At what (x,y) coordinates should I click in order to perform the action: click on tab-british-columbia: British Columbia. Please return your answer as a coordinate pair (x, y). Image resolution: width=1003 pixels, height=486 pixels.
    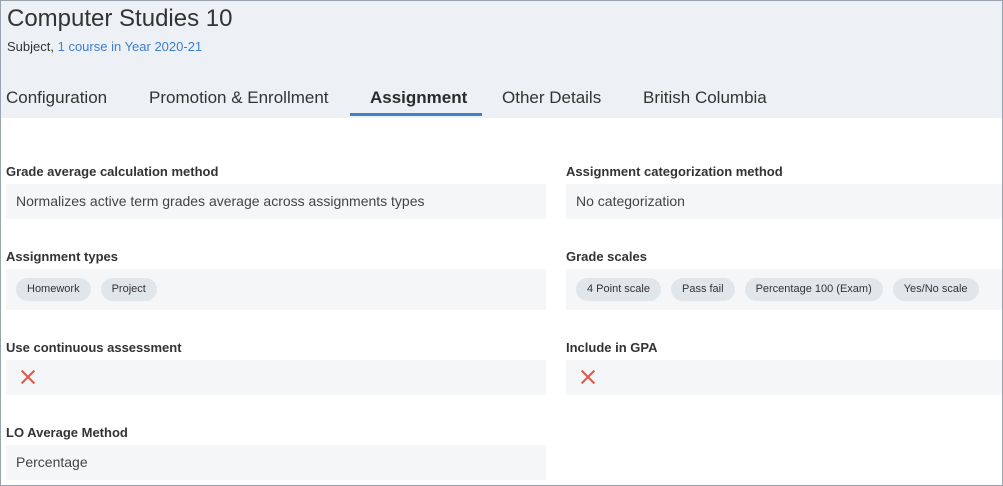
    Looking at the image, I should click on (705, 98).